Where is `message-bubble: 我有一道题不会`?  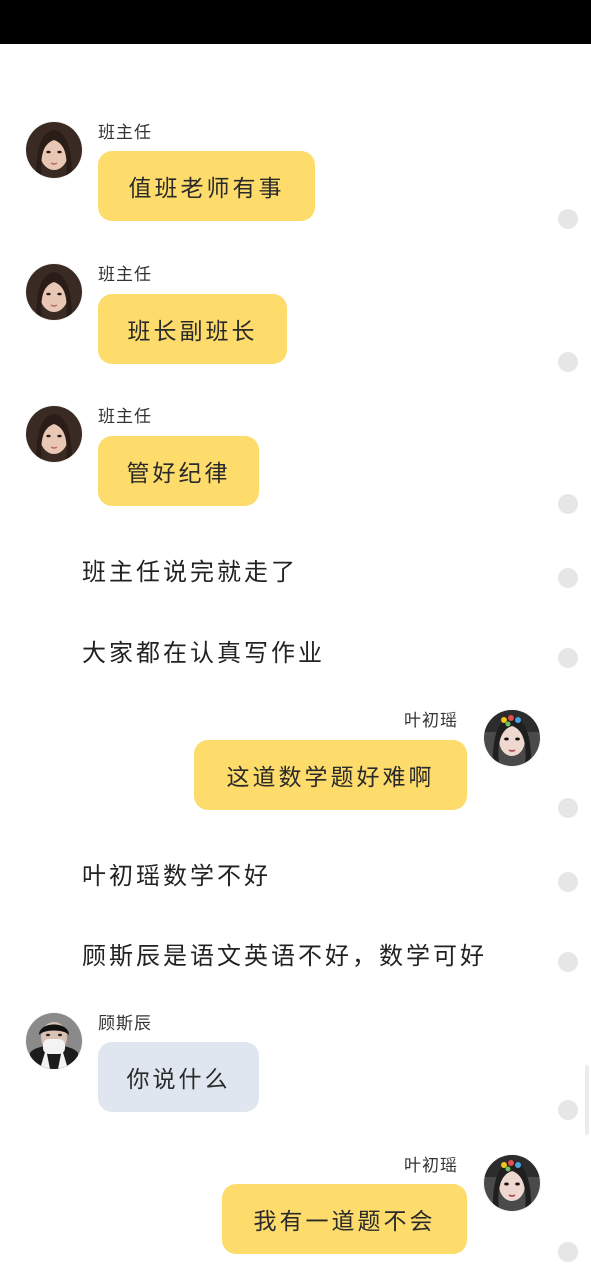
message-bubble: 我有一道题不会 is located at coordinates (344, 1219).